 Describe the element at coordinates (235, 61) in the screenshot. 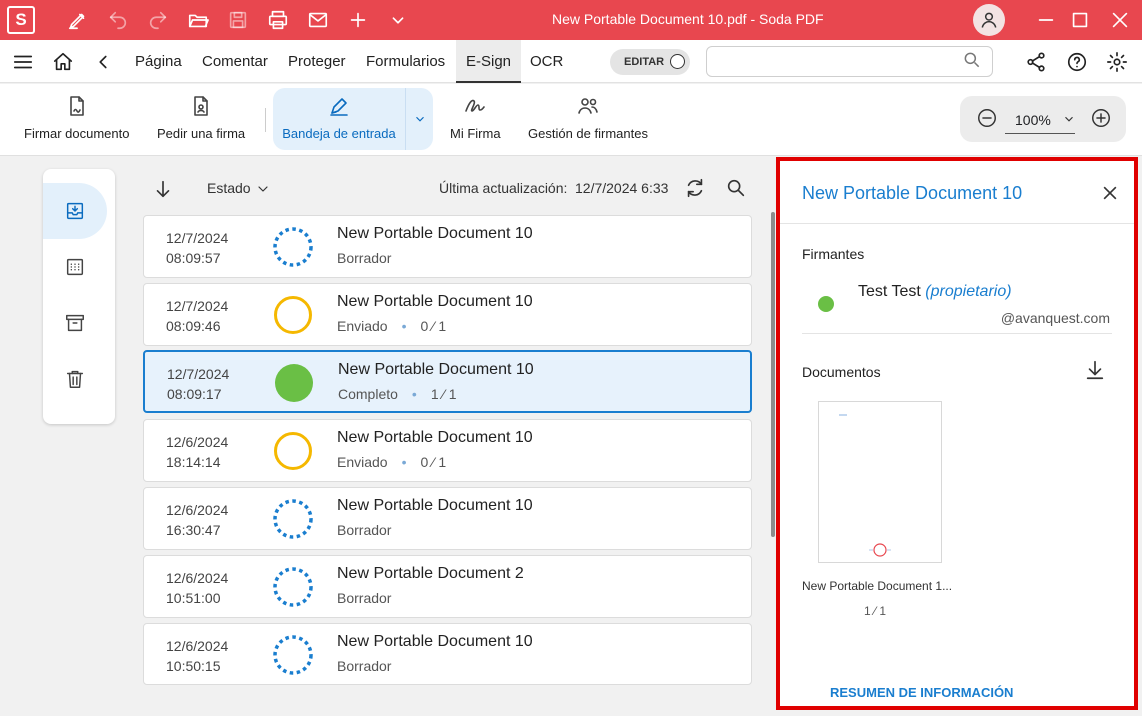

I see `tab-comentar: Comentar` at that location.